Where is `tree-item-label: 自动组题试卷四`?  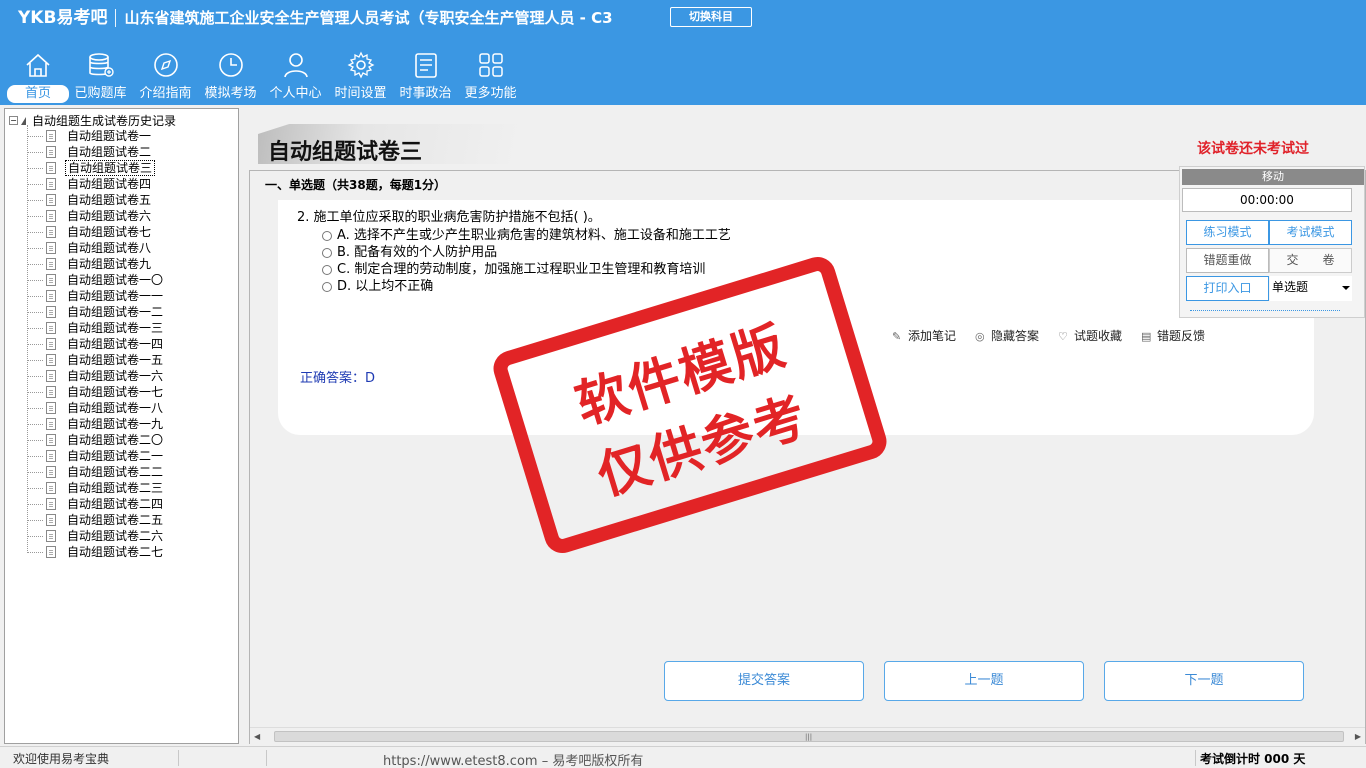
tree-item-label: 自动组题试卷四 is located at coordinates (109, 184).